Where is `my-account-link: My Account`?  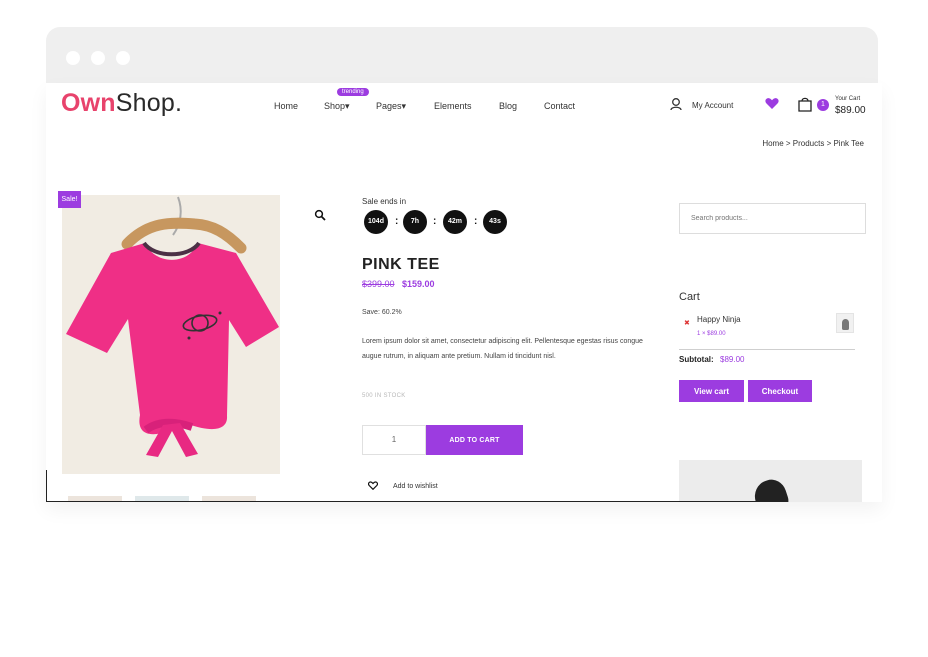
my-account-link: My Account is located at coordinates (712, 105).